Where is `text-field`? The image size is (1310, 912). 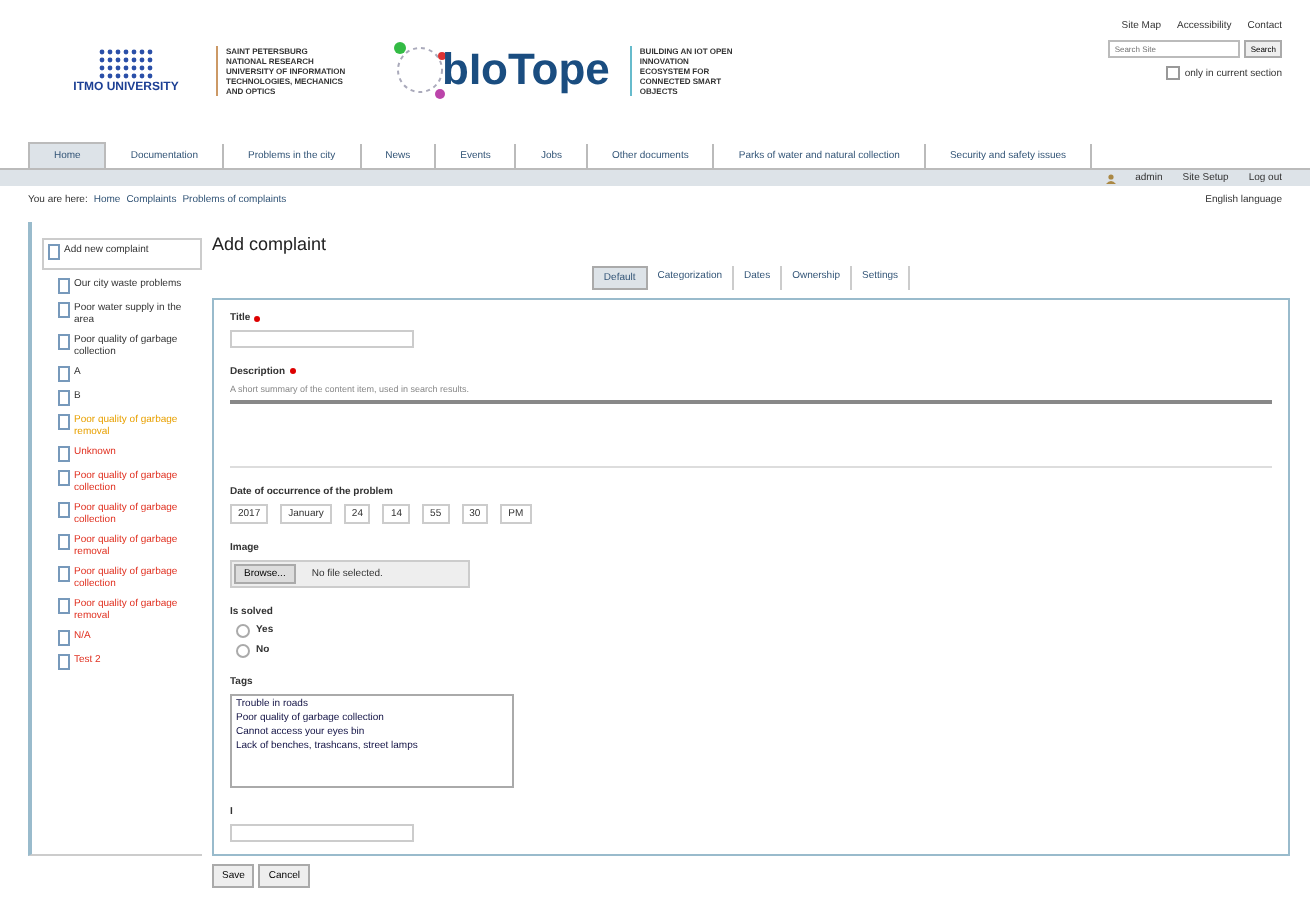
text-field is located at coordinates (322, 833).